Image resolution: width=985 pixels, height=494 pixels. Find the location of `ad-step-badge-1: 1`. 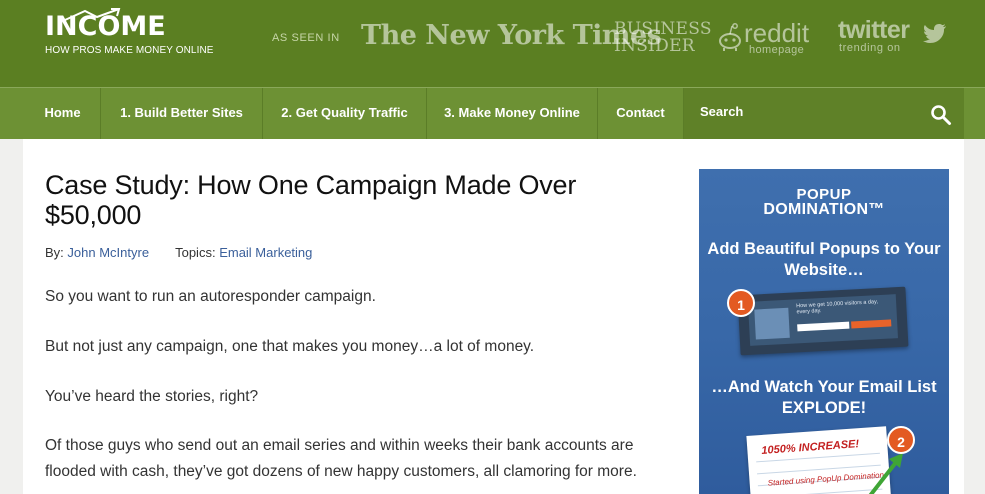

ad-step-badge-1: 1 is located at coordinates (741, 303).